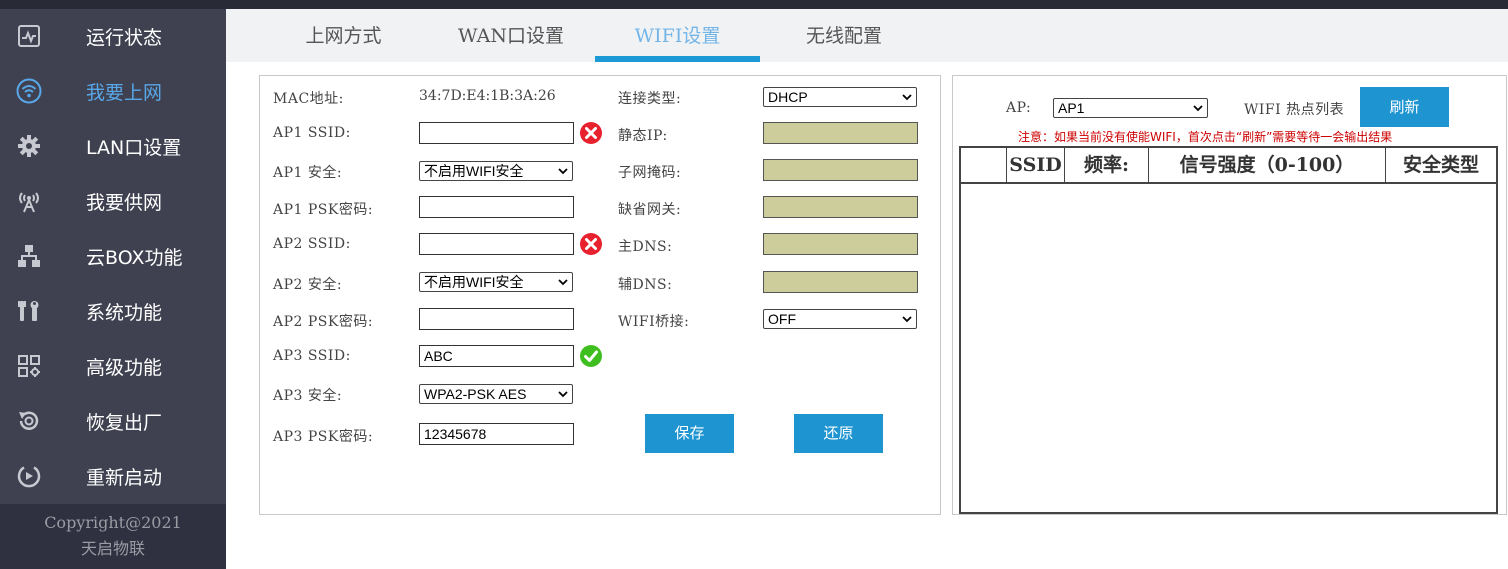  I want to click on ap3-ssid-label: AP3 SSID:, so click(312, 356).